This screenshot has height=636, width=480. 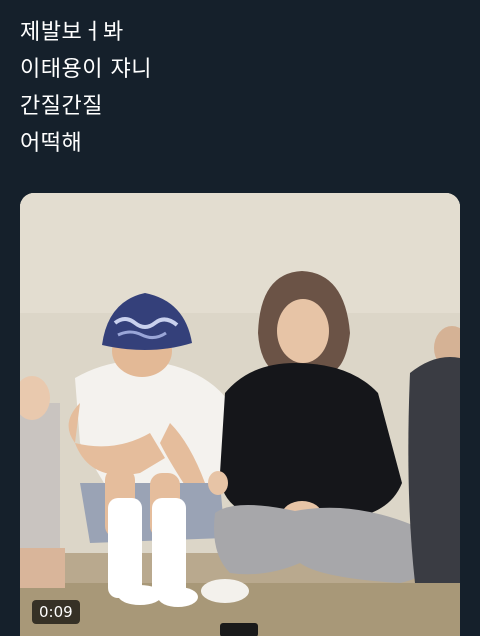 What do you see at coordinates (51, 143) in the screenshot?
I see `tweet-line-4: 어떡해` at bounding box center [51, 143].